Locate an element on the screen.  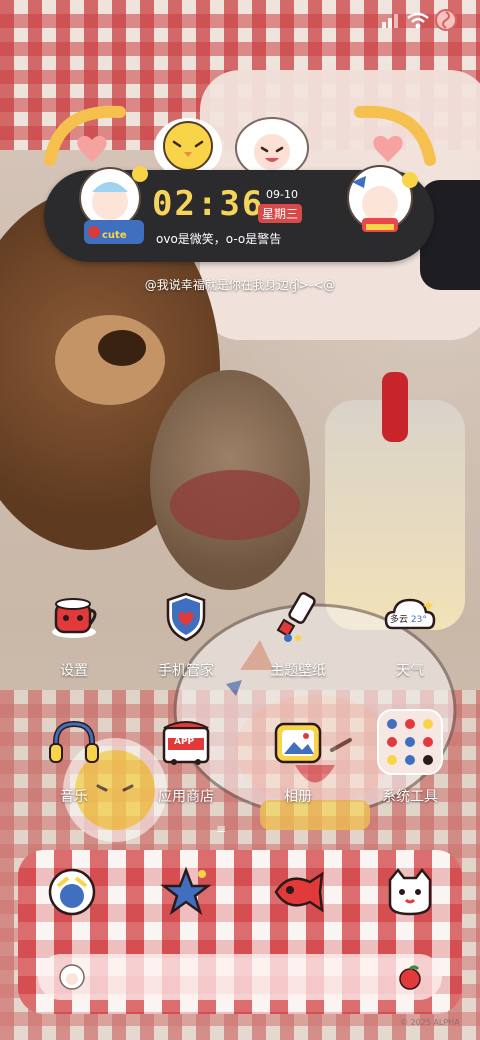
folder-icon is located at coordinates (410, 742).